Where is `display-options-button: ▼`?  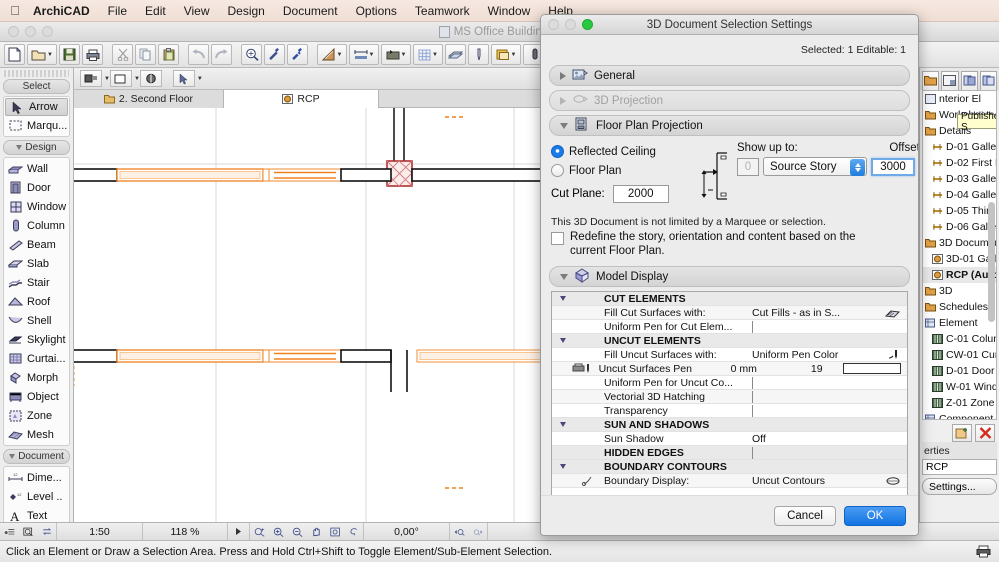
display-options-button: ▼ is located at coordinates (506, 54).